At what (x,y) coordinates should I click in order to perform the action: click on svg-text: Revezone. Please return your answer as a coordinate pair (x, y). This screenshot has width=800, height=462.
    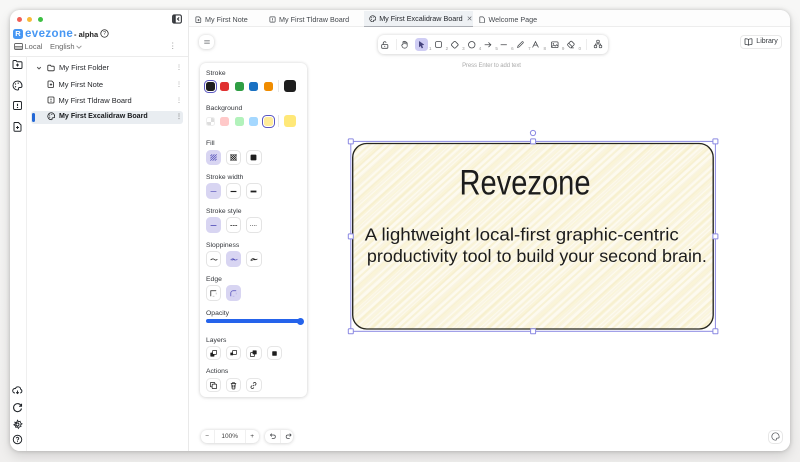
    Looking at the image, I should click on (525, 182).